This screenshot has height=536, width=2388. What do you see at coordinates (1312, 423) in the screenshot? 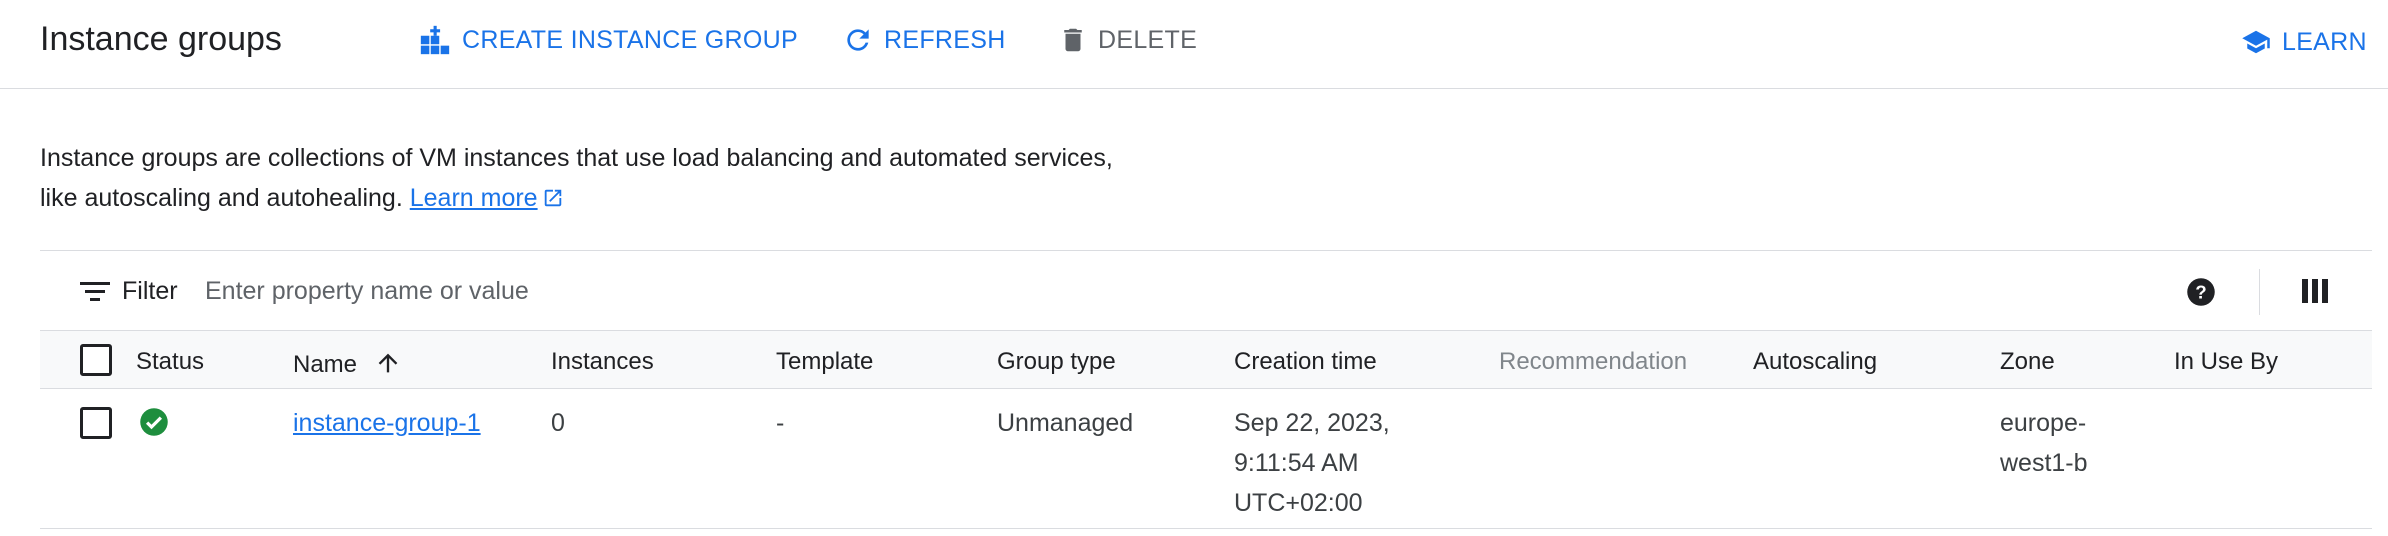
I see `creation-time-date: Sep 22, 2023,` at bounding box center [1312, 423].